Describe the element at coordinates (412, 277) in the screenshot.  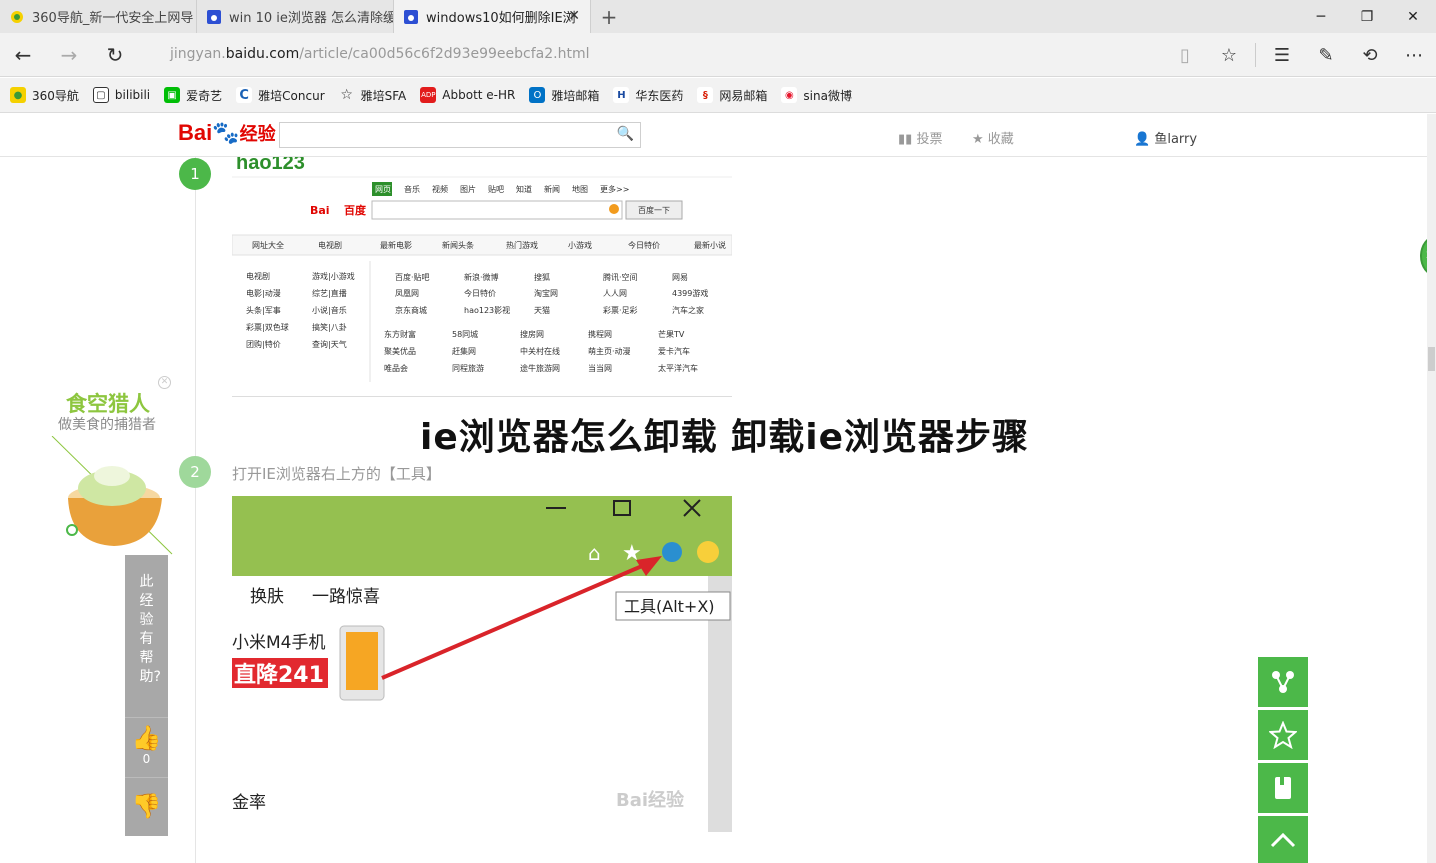
I see `svg-text: 百度·贴吧` at that location.